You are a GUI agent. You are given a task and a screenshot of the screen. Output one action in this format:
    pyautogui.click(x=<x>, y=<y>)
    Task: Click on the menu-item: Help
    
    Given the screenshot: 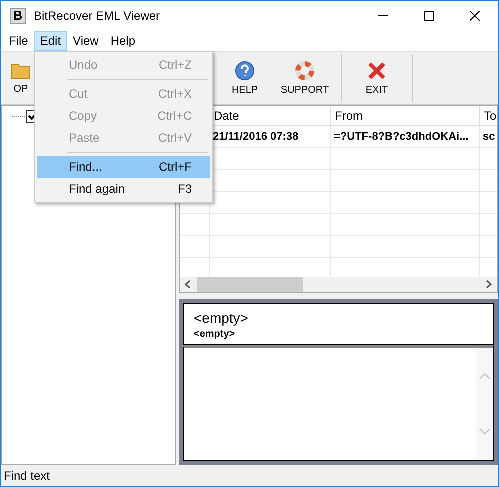 What is the action you would take?
    pyautogui.click(x=123, y=40)
    